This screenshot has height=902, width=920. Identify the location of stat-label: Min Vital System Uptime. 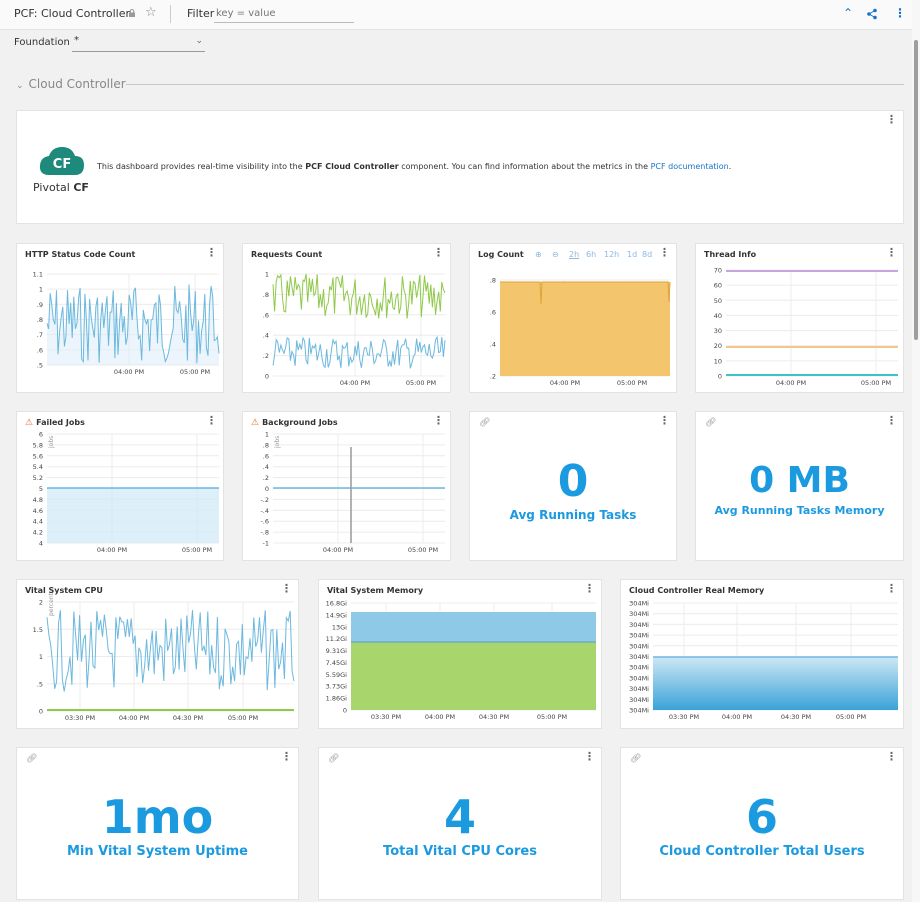
(157, 851).